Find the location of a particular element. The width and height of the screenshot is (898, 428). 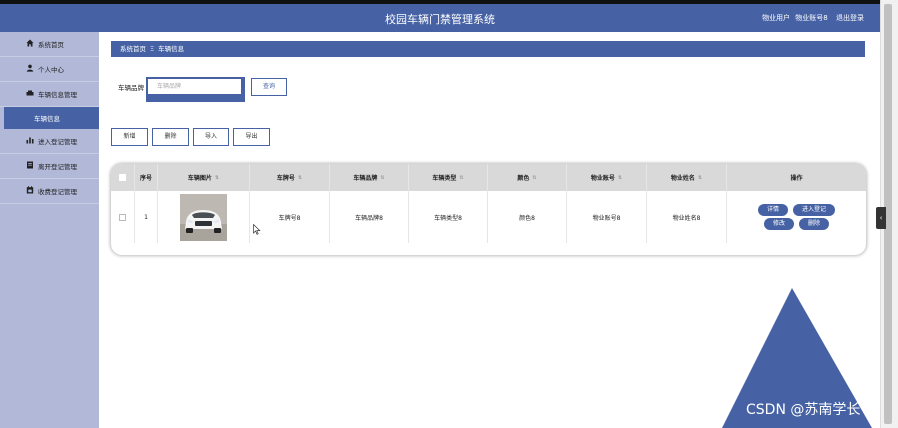

user-account: 物业账号8 is located at coordinates (811, 18).